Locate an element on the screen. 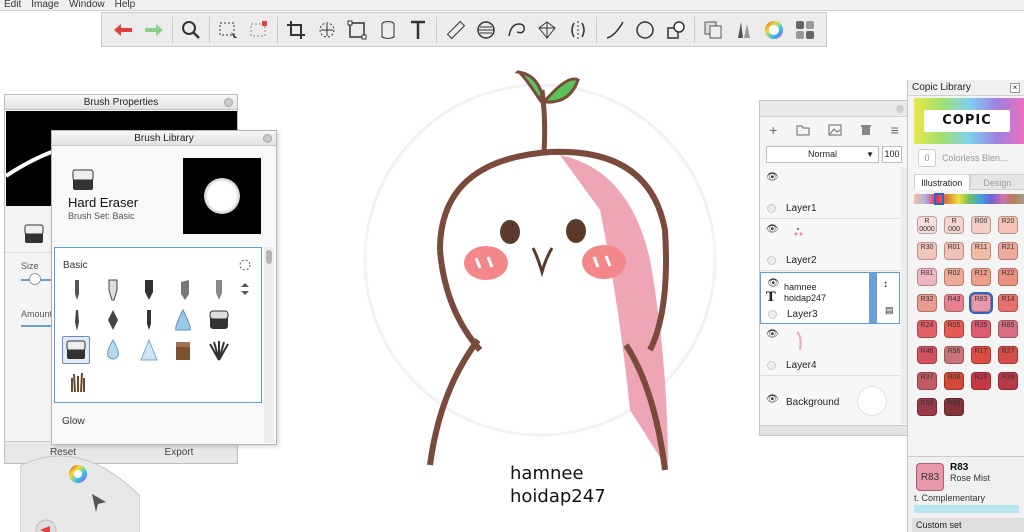 The image size is (1024, 532). copic-swatch: R 0000 is located at coordinates (927, 225).